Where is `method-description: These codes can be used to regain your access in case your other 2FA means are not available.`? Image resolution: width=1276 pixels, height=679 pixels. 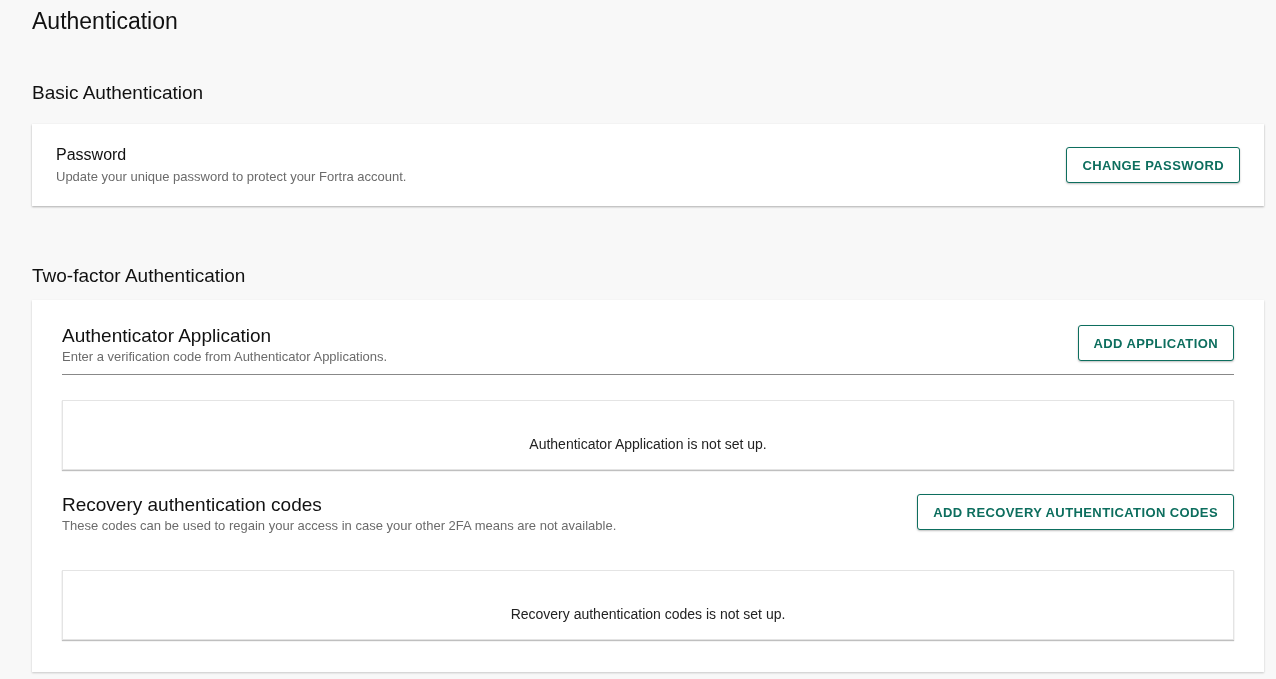 method-description: These codes can be used to regain your access in case your other 2FA means are not available. is located at coordinates (339, 525).